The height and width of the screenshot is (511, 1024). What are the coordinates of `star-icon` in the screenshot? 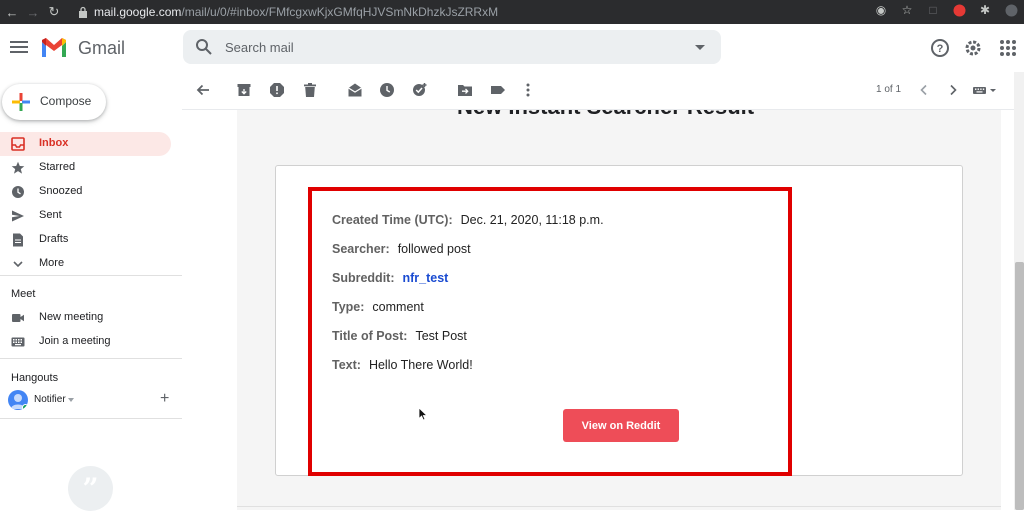 It's located at (18, 167).